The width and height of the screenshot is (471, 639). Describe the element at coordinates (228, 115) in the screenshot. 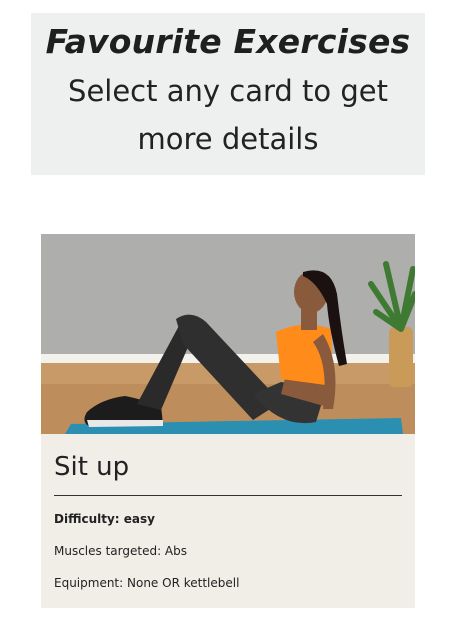

I see `page-subtitle: Select any card to get more details` at that location.